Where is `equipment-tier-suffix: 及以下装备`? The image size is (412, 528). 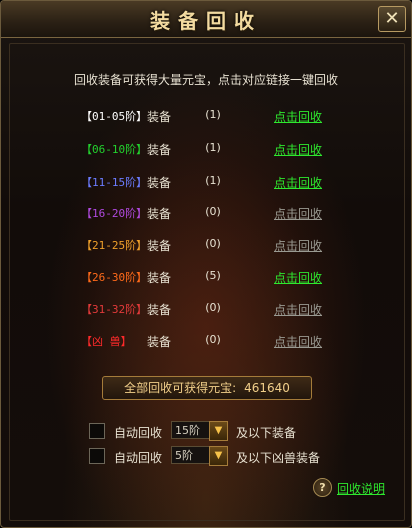
equipment-tier-suffix: 及以下装备 is located at coordinates (266, 433).